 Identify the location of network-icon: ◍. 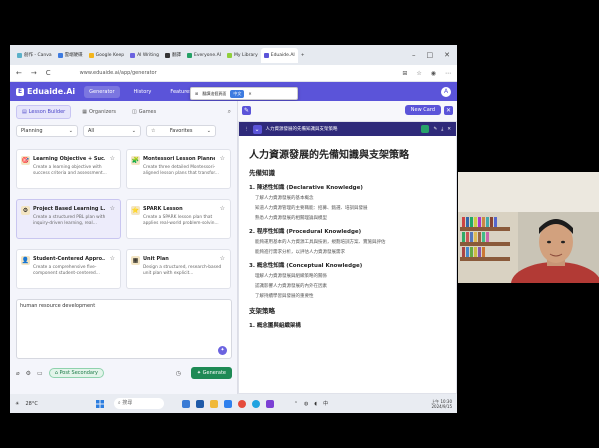
(306, 404).